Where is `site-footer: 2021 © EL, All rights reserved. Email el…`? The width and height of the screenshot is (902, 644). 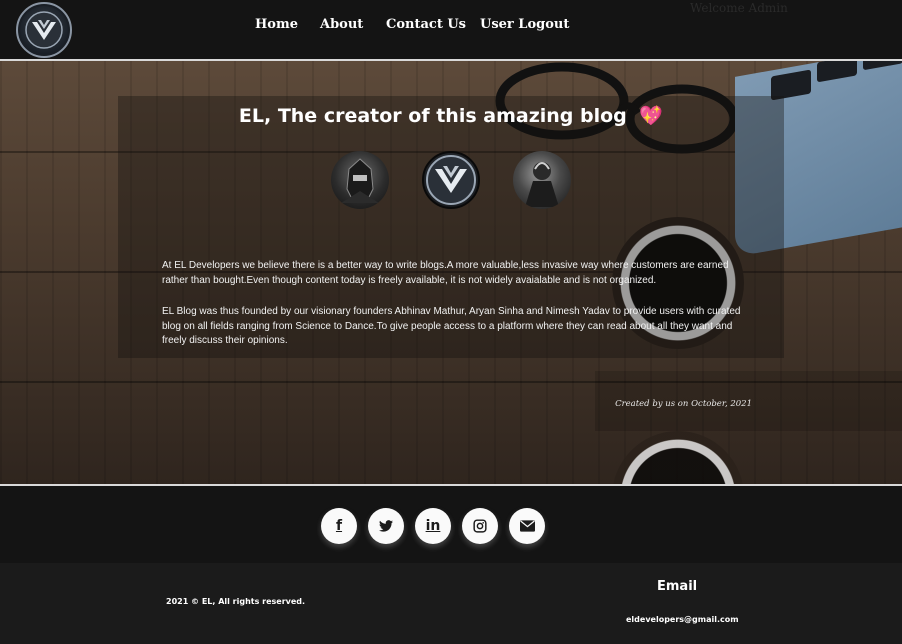
site-footer: 2021 © EL, All rights reserved. Email el… is located at coordinates (451, 603).